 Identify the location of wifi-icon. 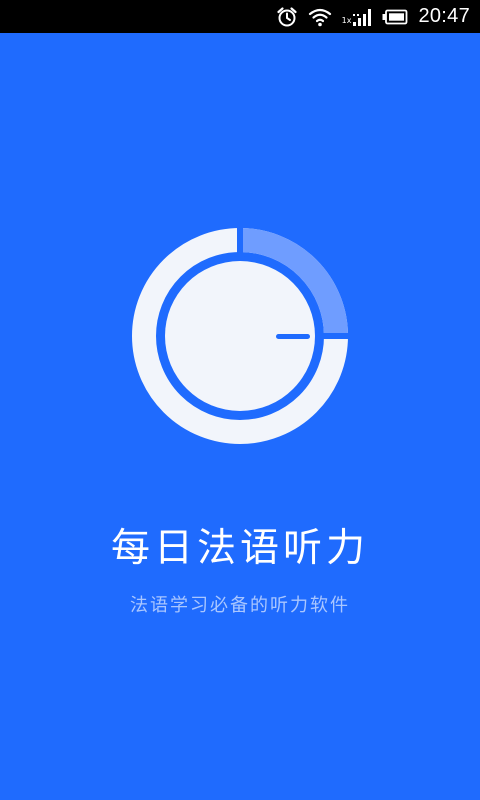
(320, 17).